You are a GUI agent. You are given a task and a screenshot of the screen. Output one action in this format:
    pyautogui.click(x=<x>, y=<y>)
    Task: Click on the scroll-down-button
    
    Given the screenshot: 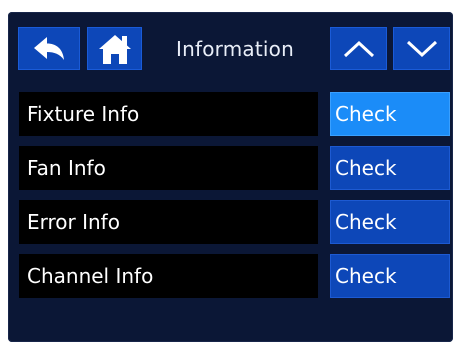 What is the action you would take?
    pyautogui.click(x=421, y=48)
    